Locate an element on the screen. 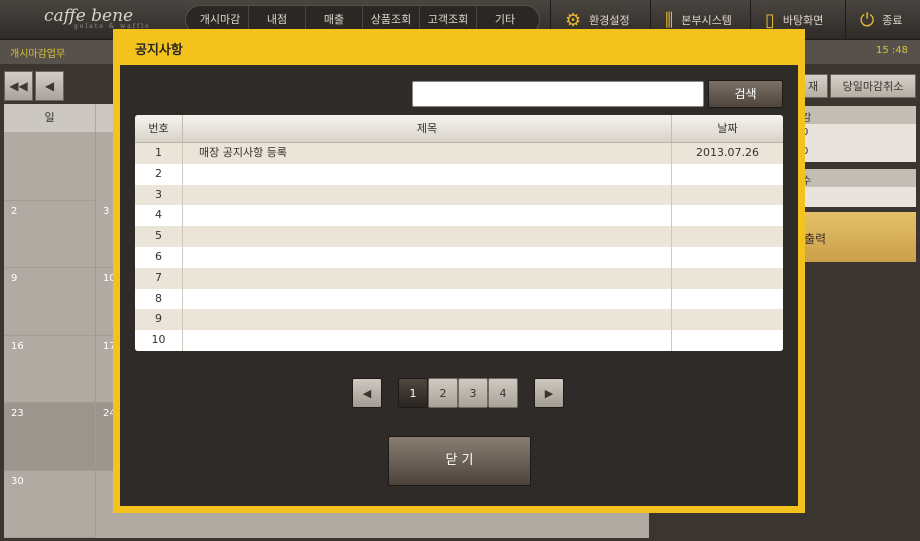  day-number: 9 is located at coordinates (14, 278).